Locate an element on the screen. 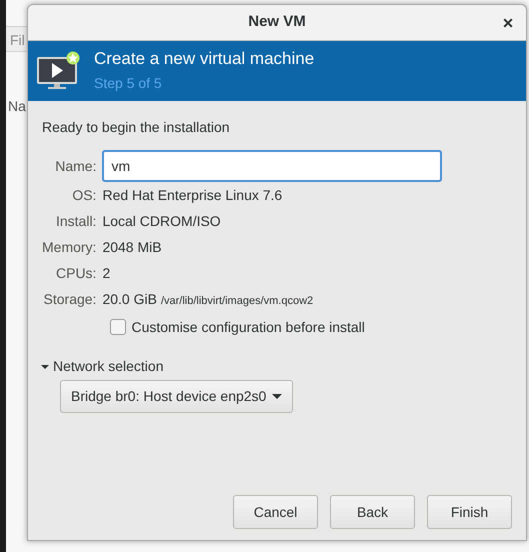 The image size is (529, 552). network-dropdown: Bridge br0: Host device enp2s0 is located at coordinates (177, 396).